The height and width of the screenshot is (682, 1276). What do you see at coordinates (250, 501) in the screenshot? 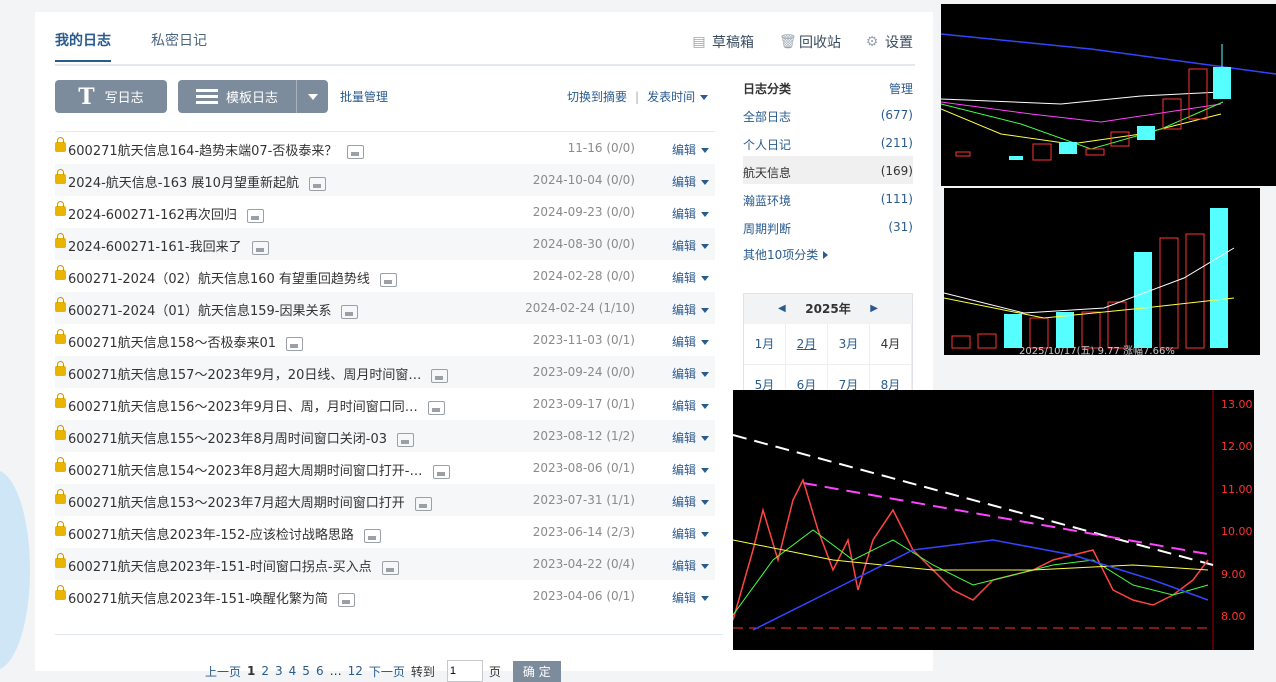
I see `post-title-link: 600271航天信息153～2023年7月超大周期时间窗口打开` at bounding box center [250, 501].